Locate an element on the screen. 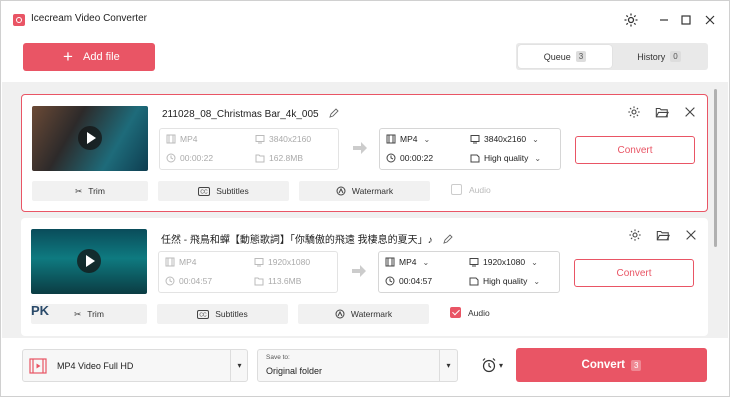 The image size is (730, 397). close-button is located at coordinates (710, 20).